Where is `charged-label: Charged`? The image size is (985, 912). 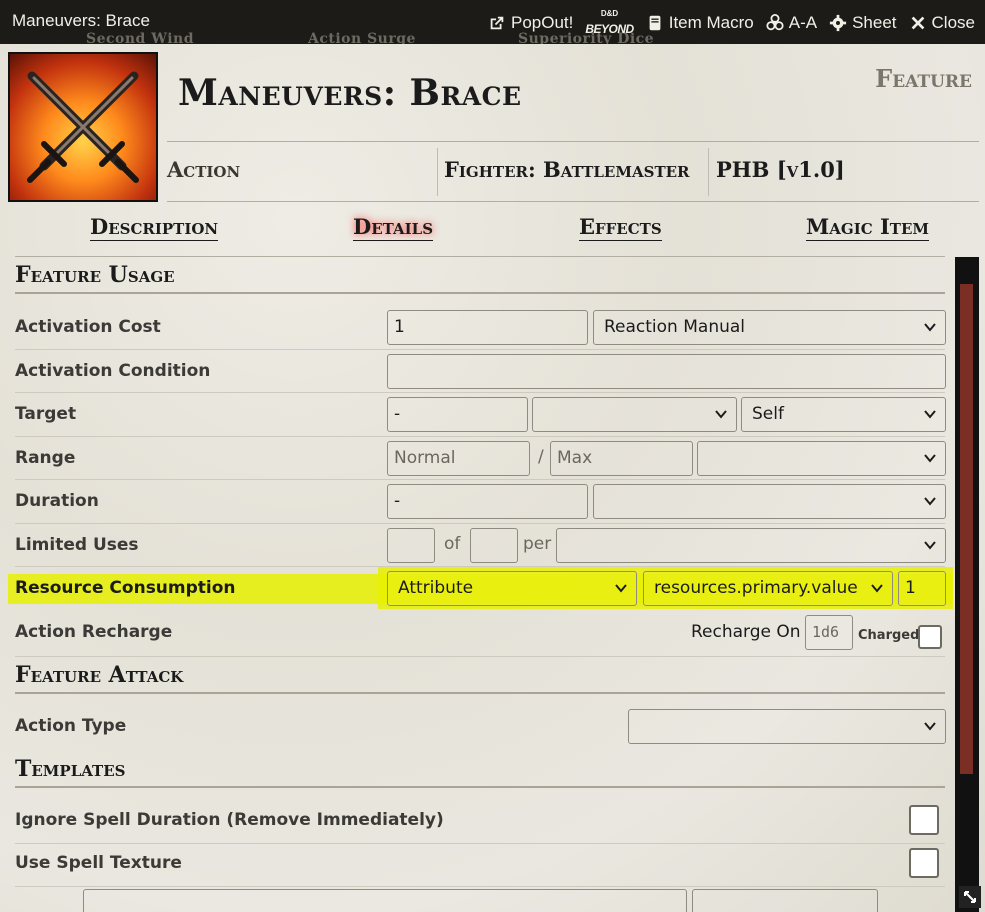 charged-label: Charged is located at coordinates (889, 635).